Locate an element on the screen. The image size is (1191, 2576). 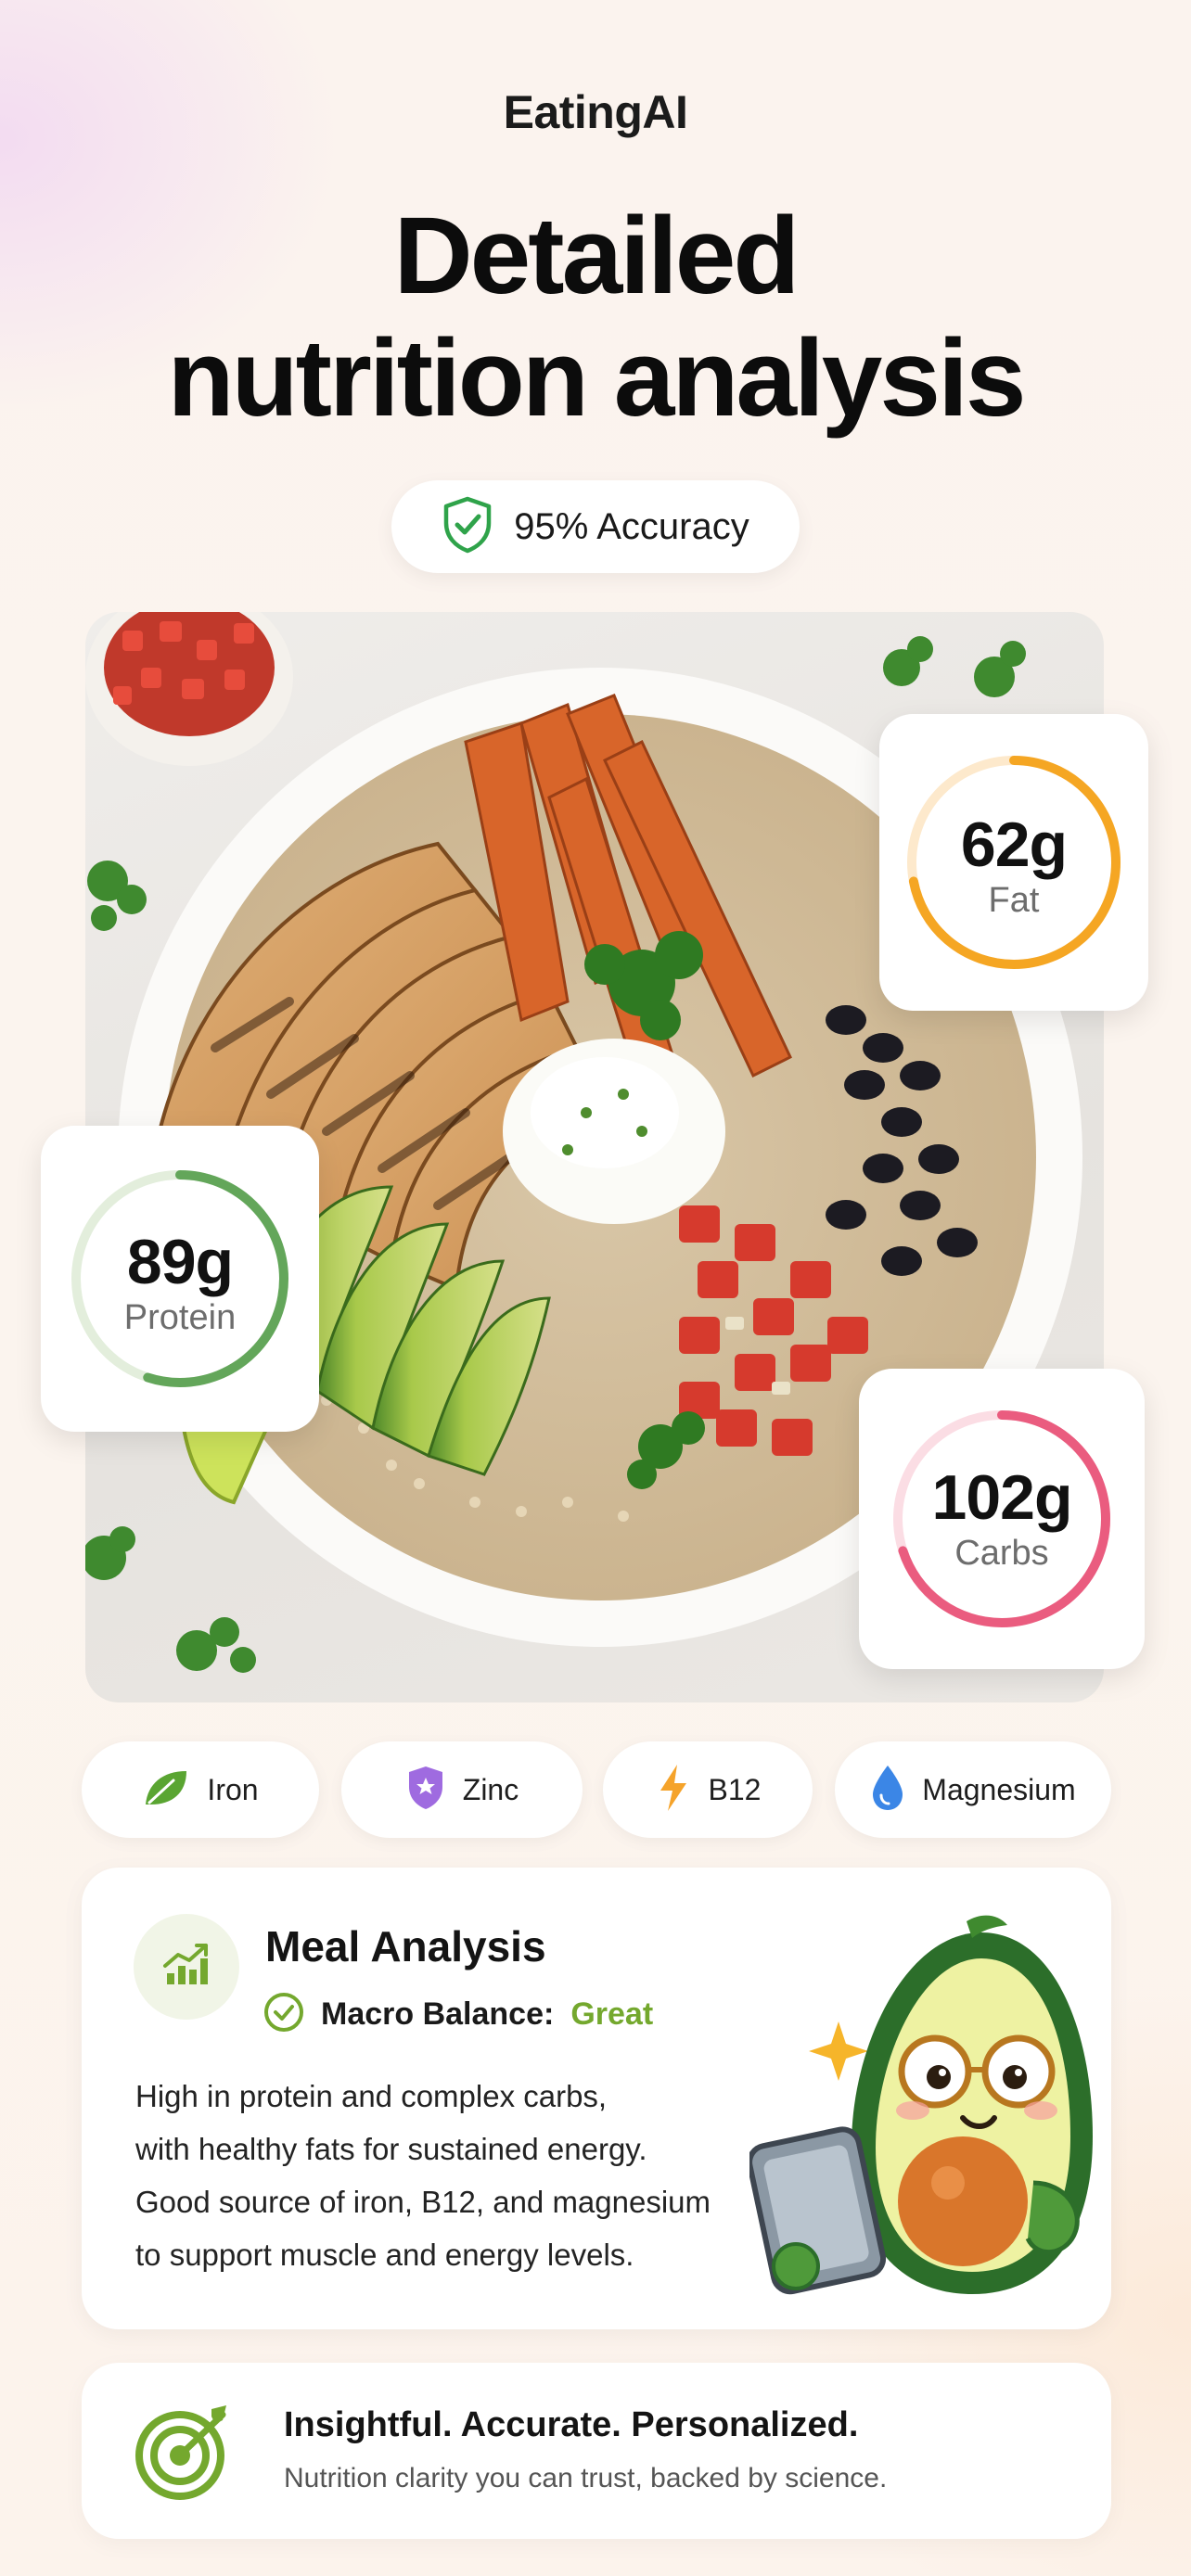
nutrient-chip-magnesium: Magnesium is located at coordinates (973, 1789).